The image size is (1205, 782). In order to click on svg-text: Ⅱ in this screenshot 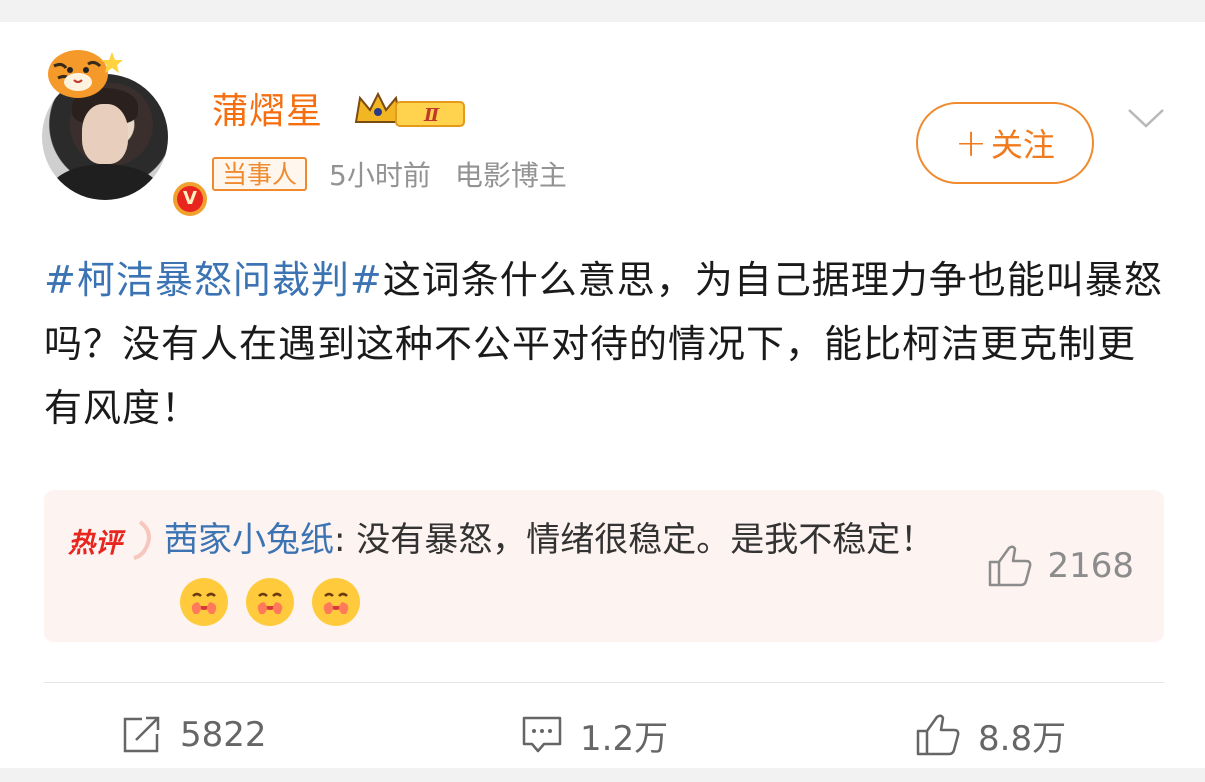, I will do `click(431, 115)`.